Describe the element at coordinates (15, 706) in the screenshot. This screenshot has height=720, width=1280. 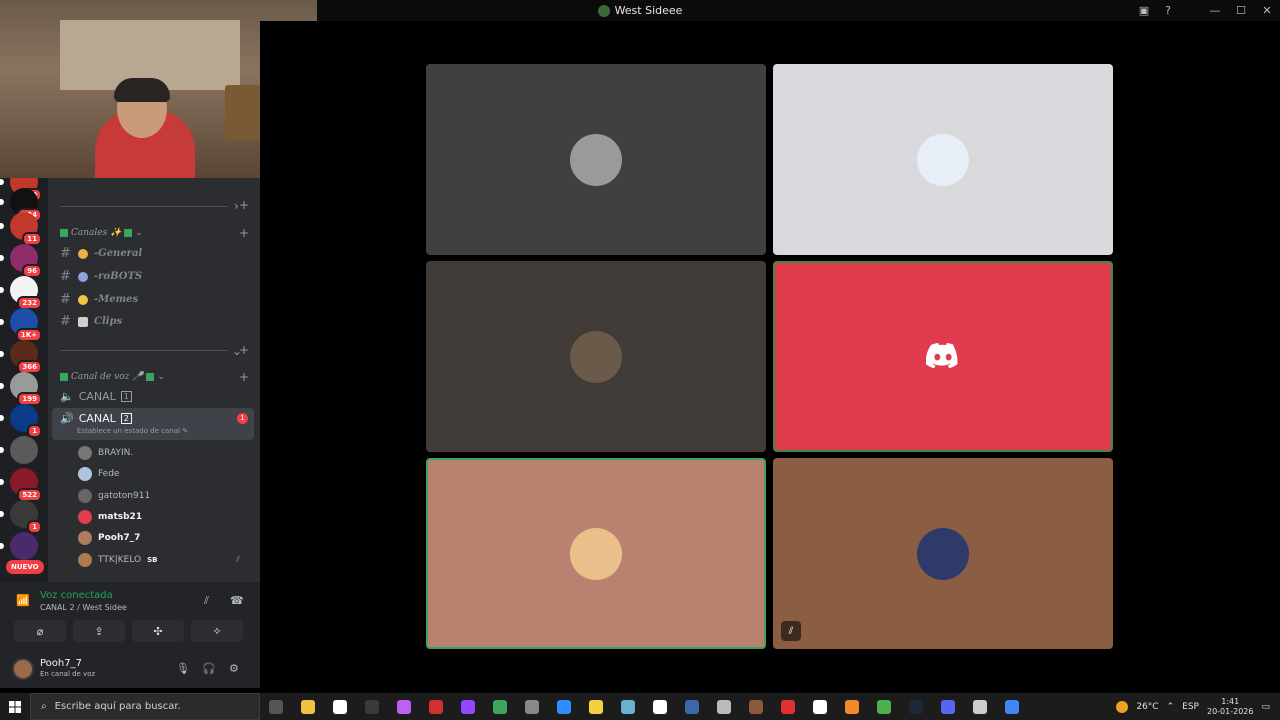
I see `windows-start-icon` at that location.